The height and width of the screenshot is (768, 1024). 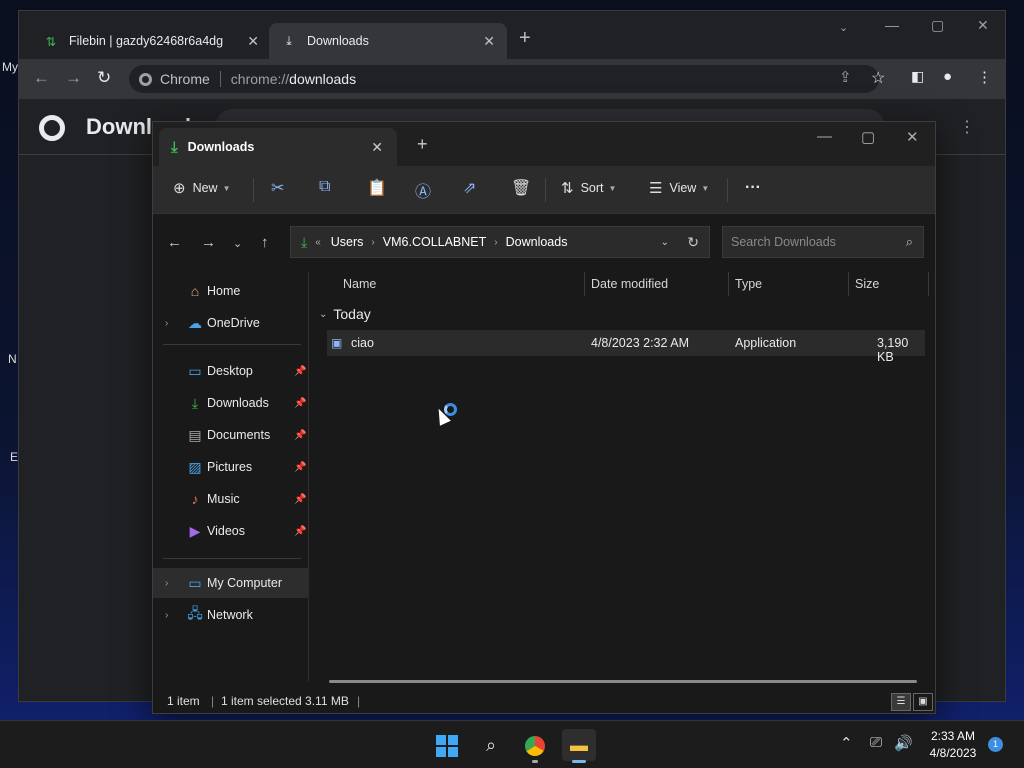 What do you see at coordinates (10, 67) in the screenshot?
I see `desktop-icon-label: My` at bounding box center [10, 67].